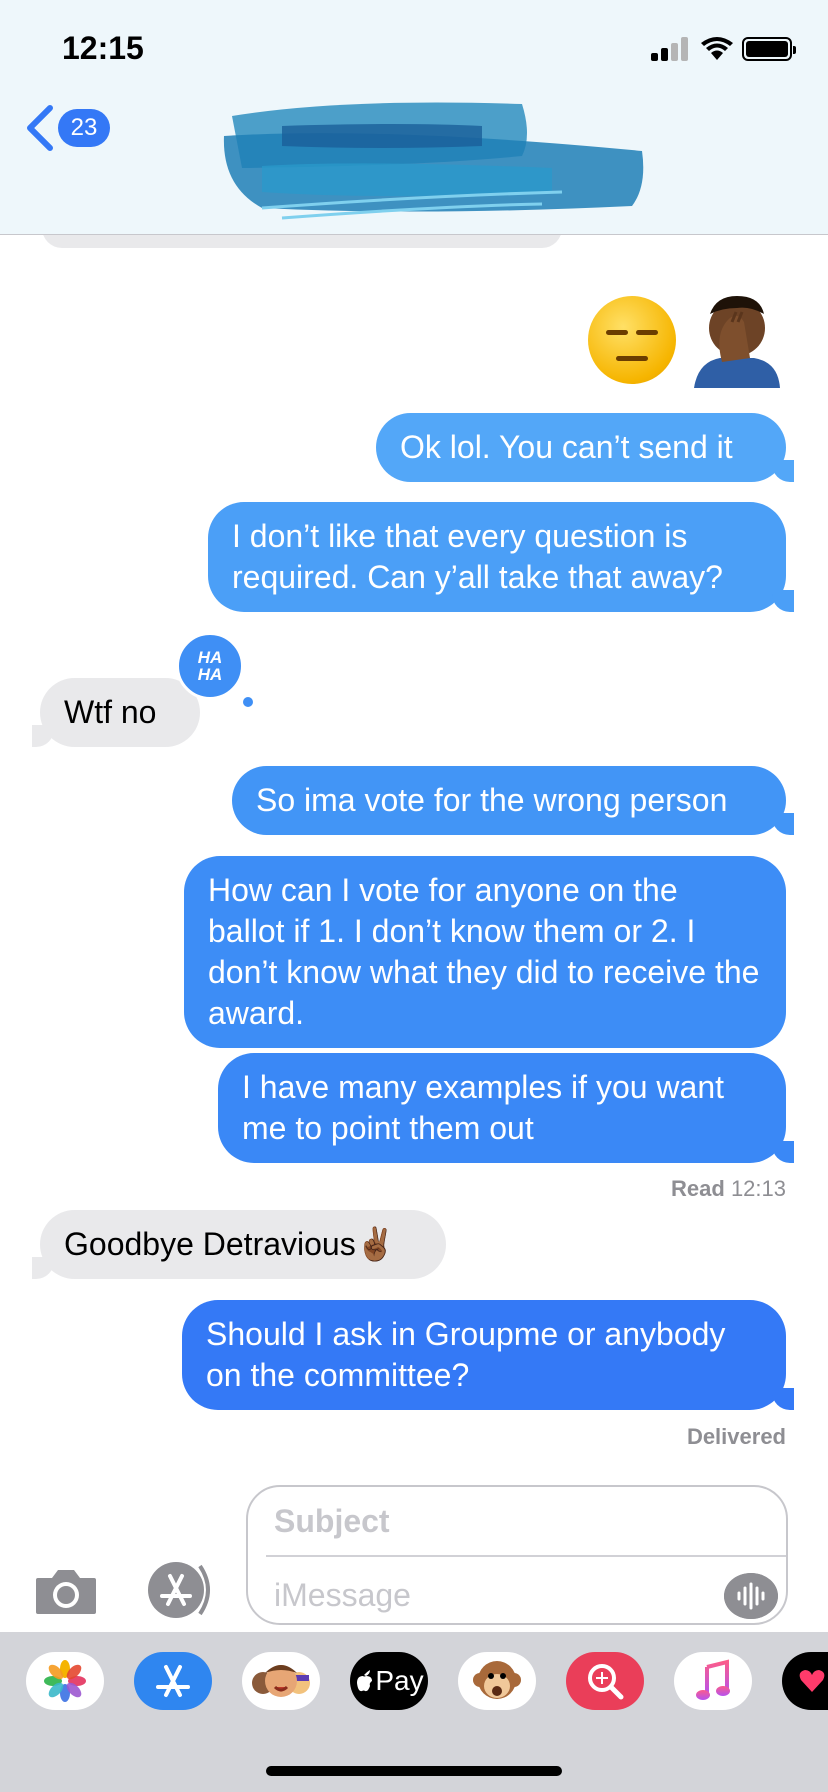 Image resolution: width=828 pixels, height=1792 pixels. I want to click on compose-divider, so click(526, 1556).